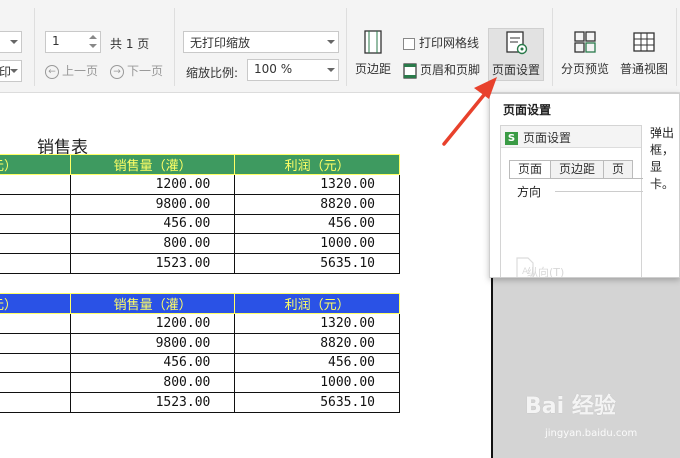 Image resolution: width=680 pixels, height=458 pixels. I want to click on spin-down-icon, so click(93, 46).